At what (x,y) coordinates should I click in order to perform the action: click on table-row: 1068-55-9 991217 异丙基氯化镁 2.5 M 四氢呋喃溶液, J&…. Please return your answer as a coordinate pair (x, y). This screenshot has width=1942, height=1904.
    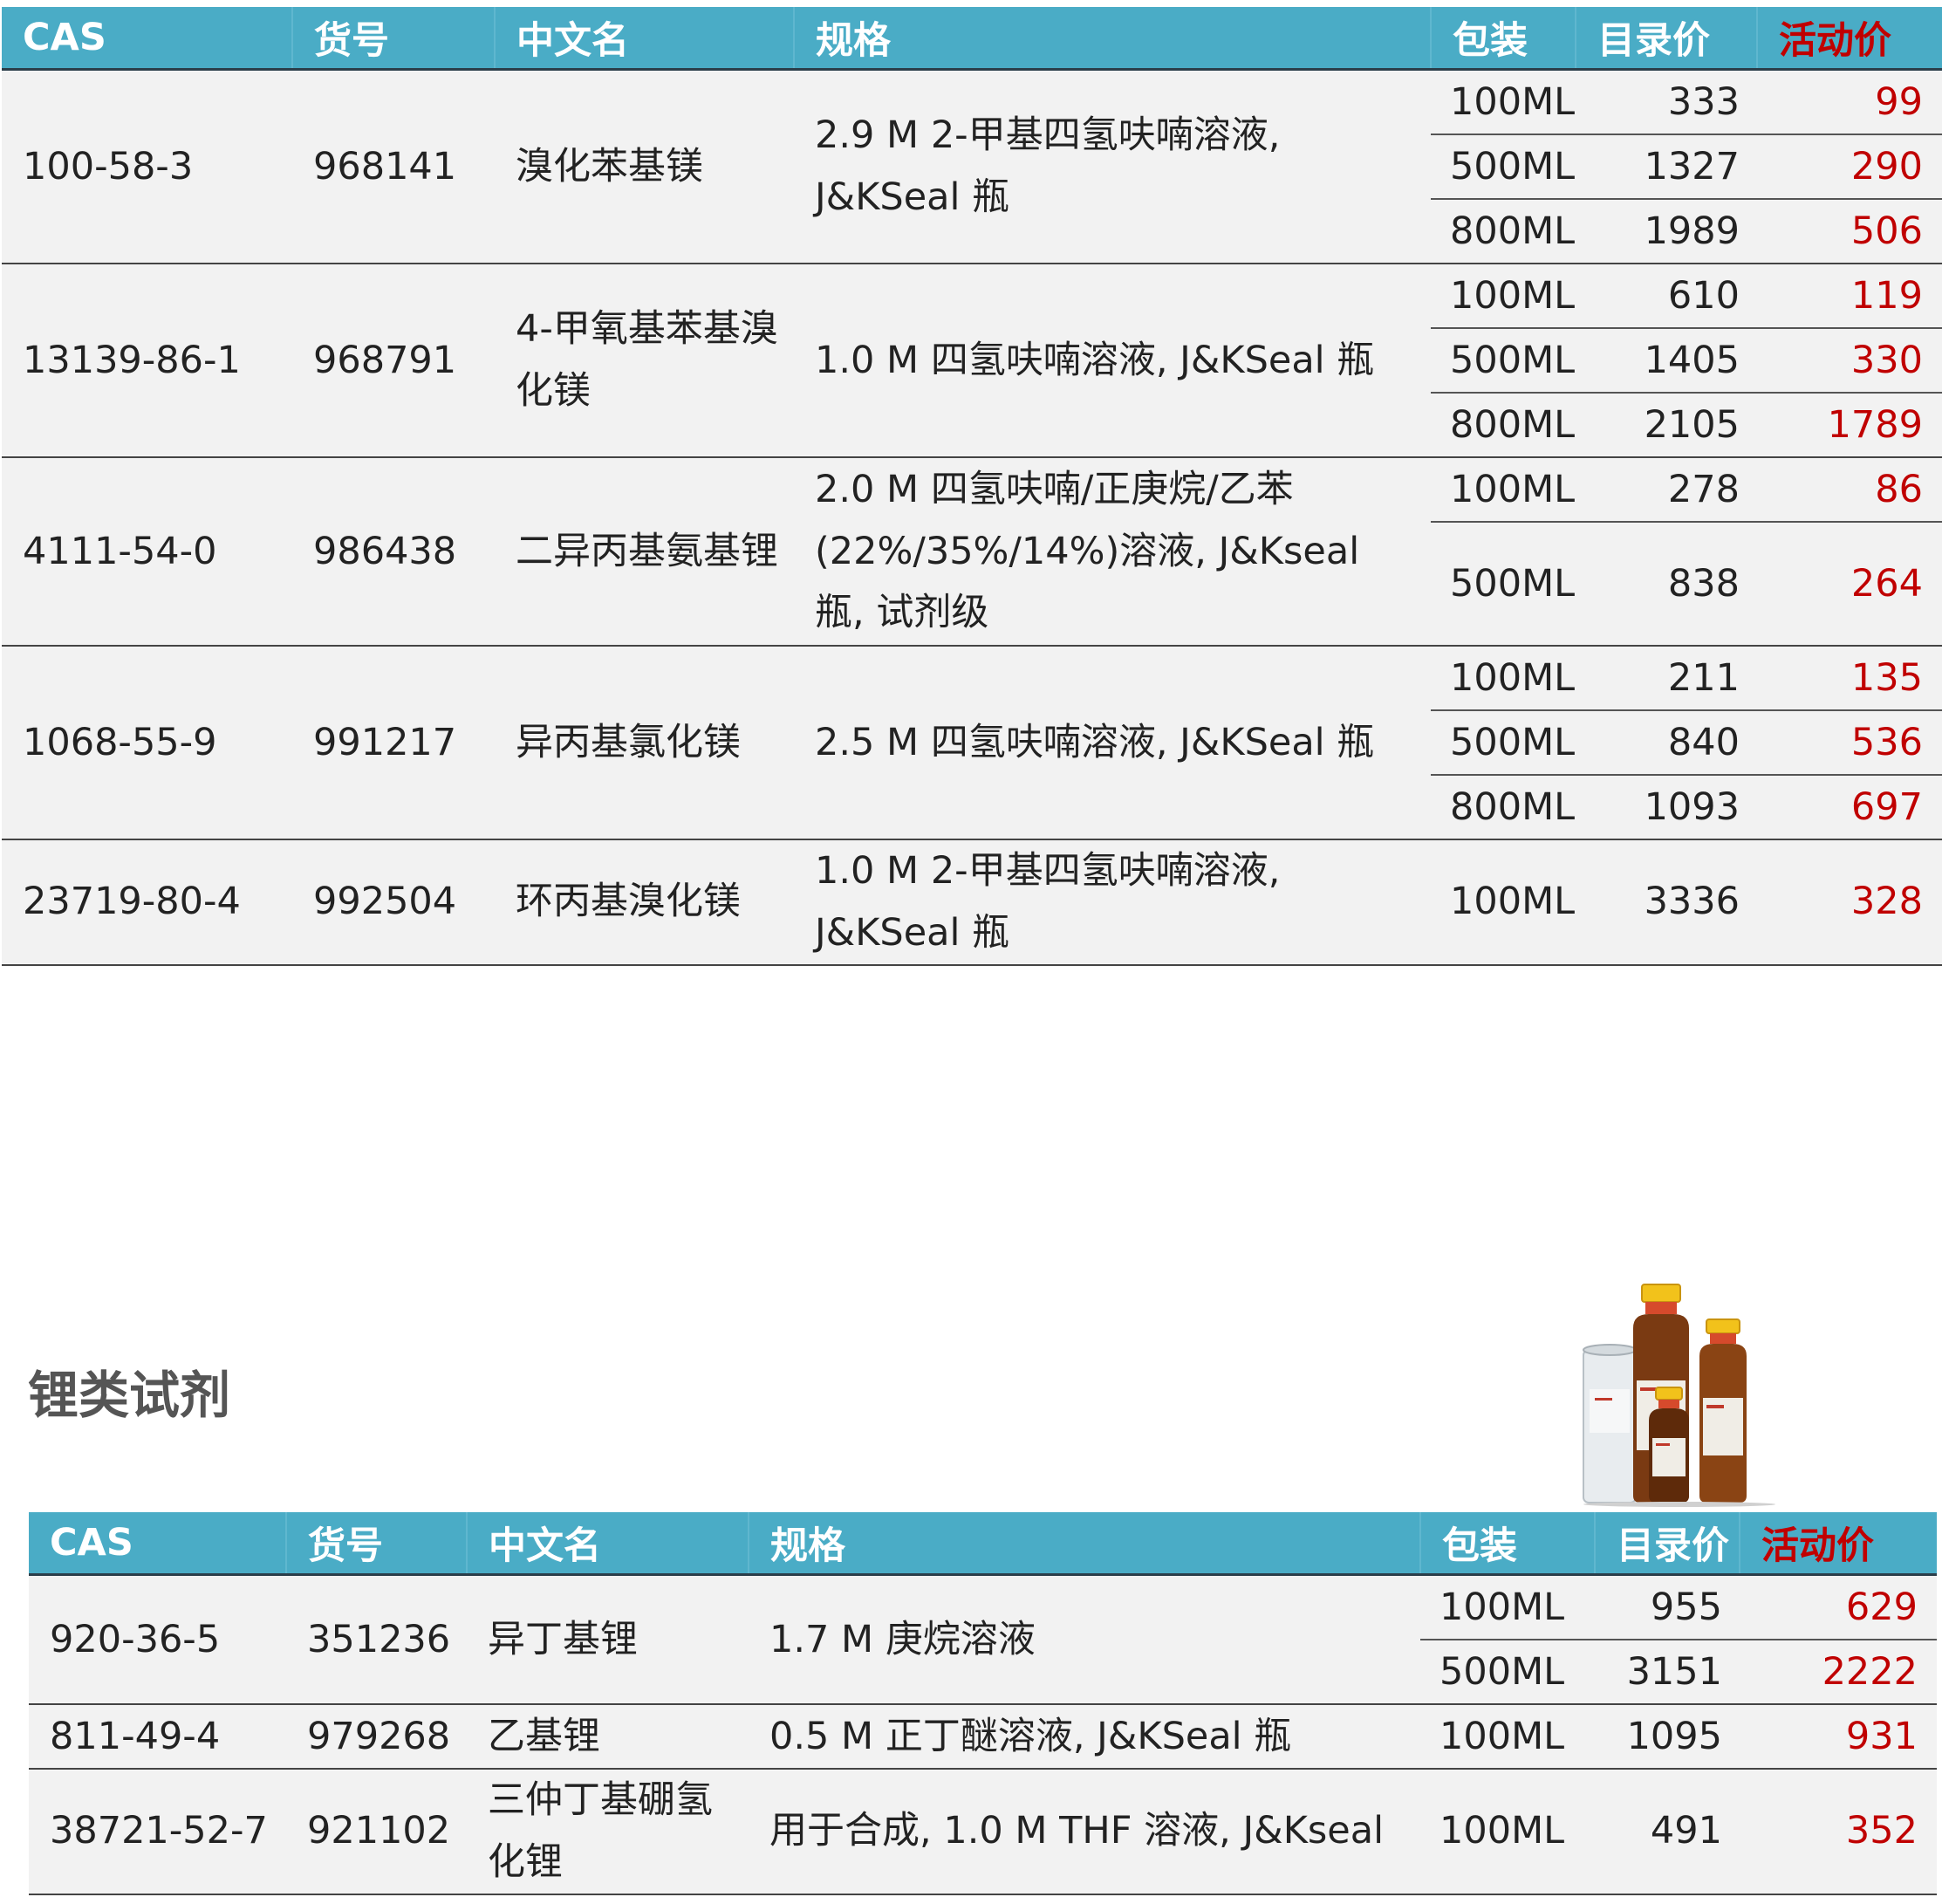
    Looking at the image, I should click on (972, 742).